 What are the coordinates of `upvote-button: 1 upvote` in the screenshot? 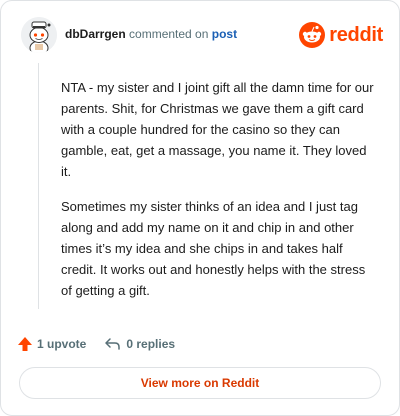 It's located at (51, 344).